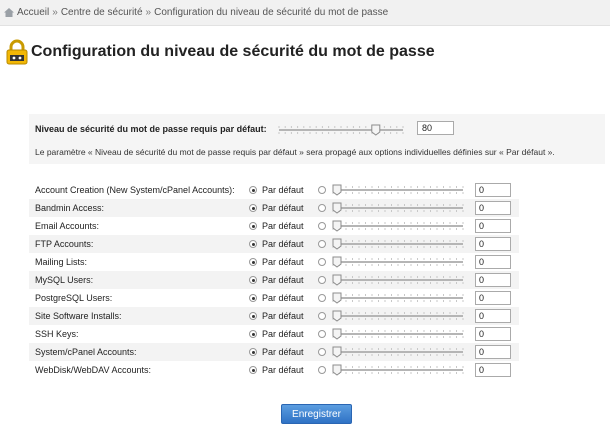 The image size is (610, 439). I want to click on breadcrumb-home-link: Accueil, so click(33, 12).